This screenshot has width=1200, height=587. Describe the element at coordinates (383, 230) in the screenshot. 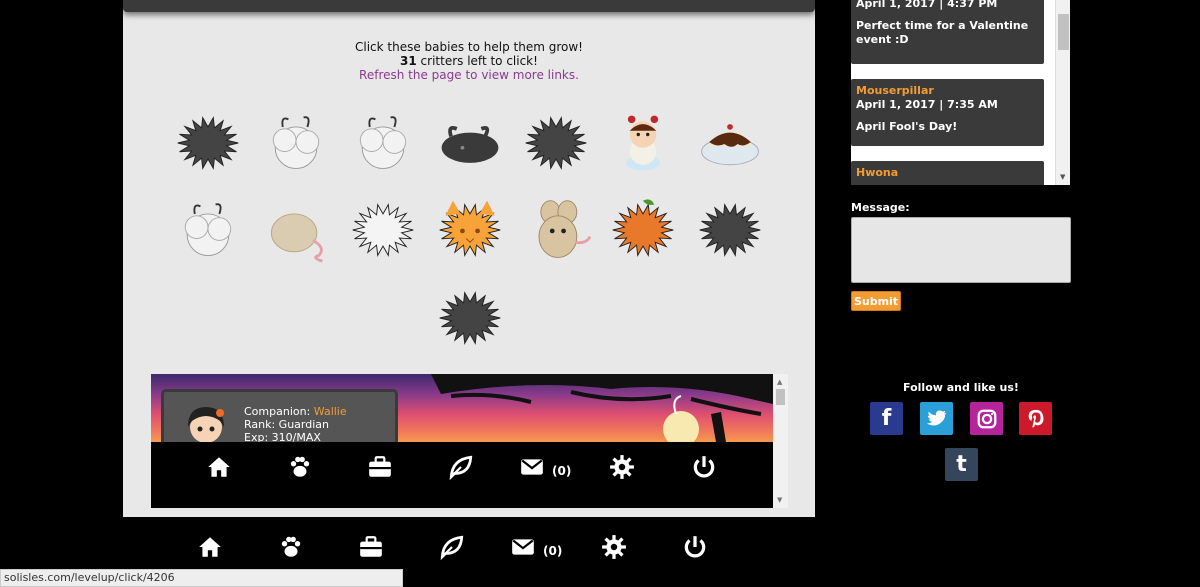

I see `white-spiky-critter` at that location.